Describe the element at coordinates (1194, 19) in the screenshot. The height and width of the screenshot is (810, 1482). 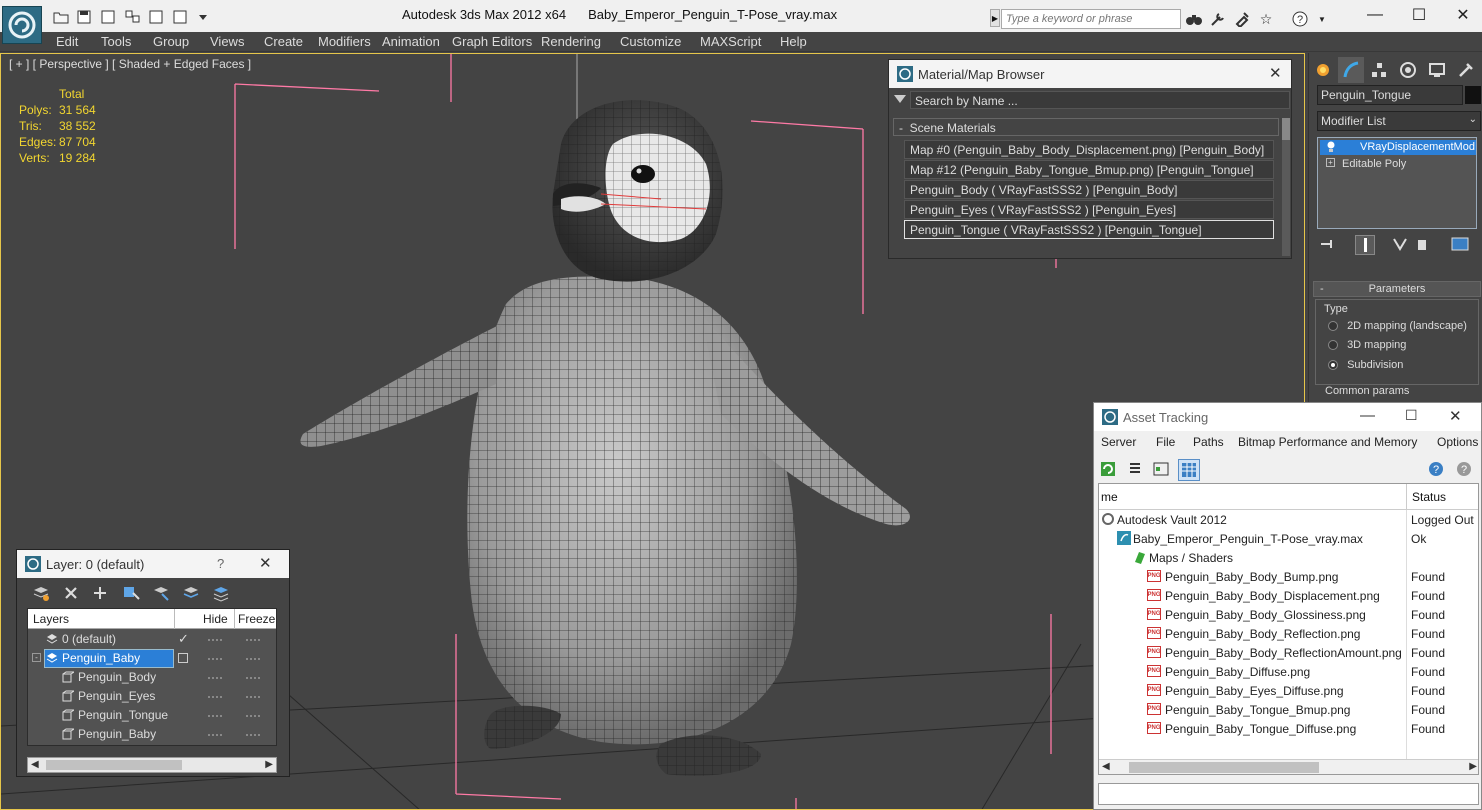
I see `binoculars-icon` at that location.